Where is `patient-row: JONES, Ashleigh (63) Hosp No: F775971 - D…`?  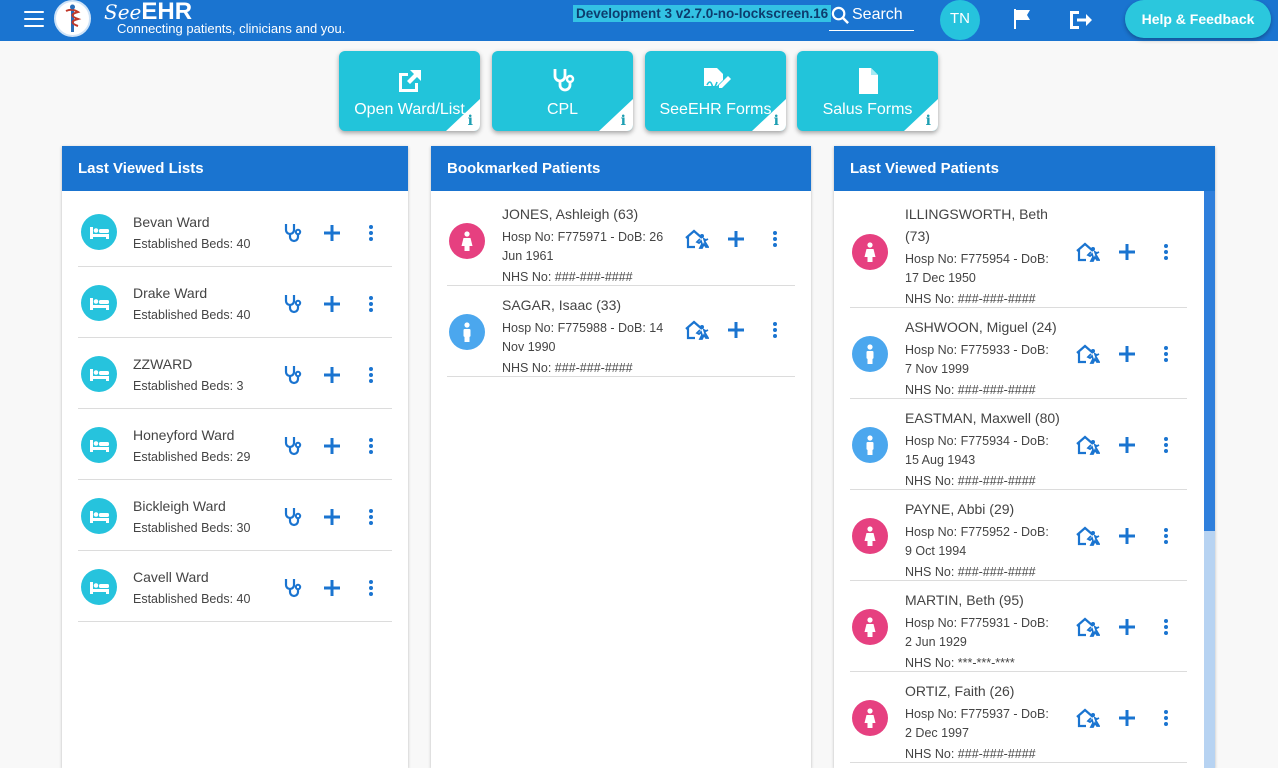 patient-row: JONES, Ashleigh (63) Hosp No: F775971 - D… is located at coordinates (621, 240).